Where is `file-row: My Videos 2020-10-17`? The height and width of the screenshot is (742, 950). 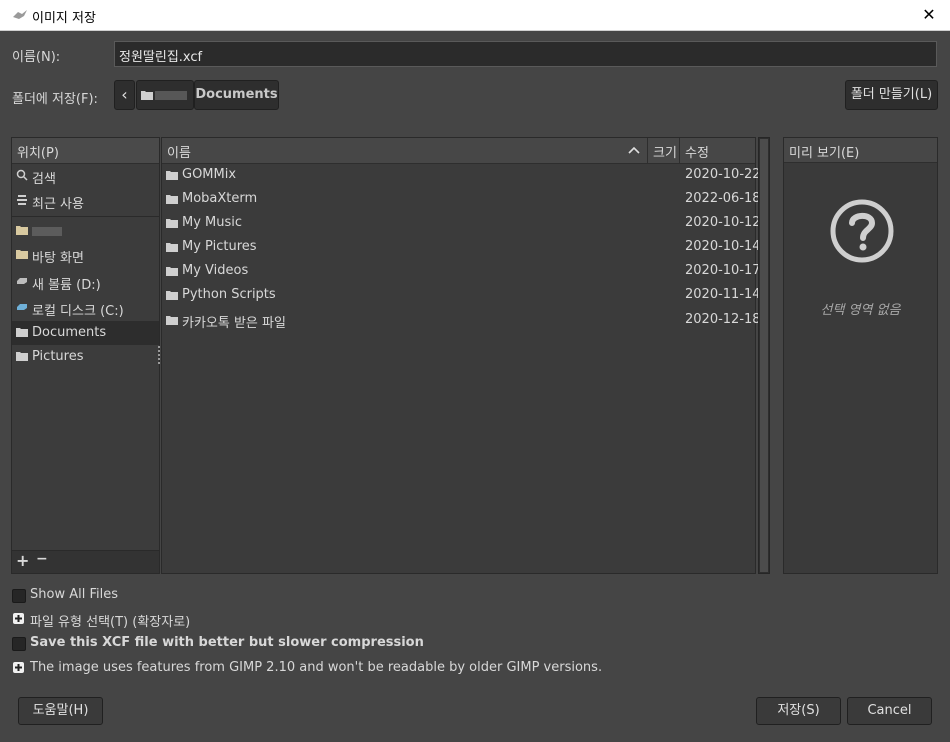
file-row: My Videos 2020-10-17 is located at coordinates (461, 271).